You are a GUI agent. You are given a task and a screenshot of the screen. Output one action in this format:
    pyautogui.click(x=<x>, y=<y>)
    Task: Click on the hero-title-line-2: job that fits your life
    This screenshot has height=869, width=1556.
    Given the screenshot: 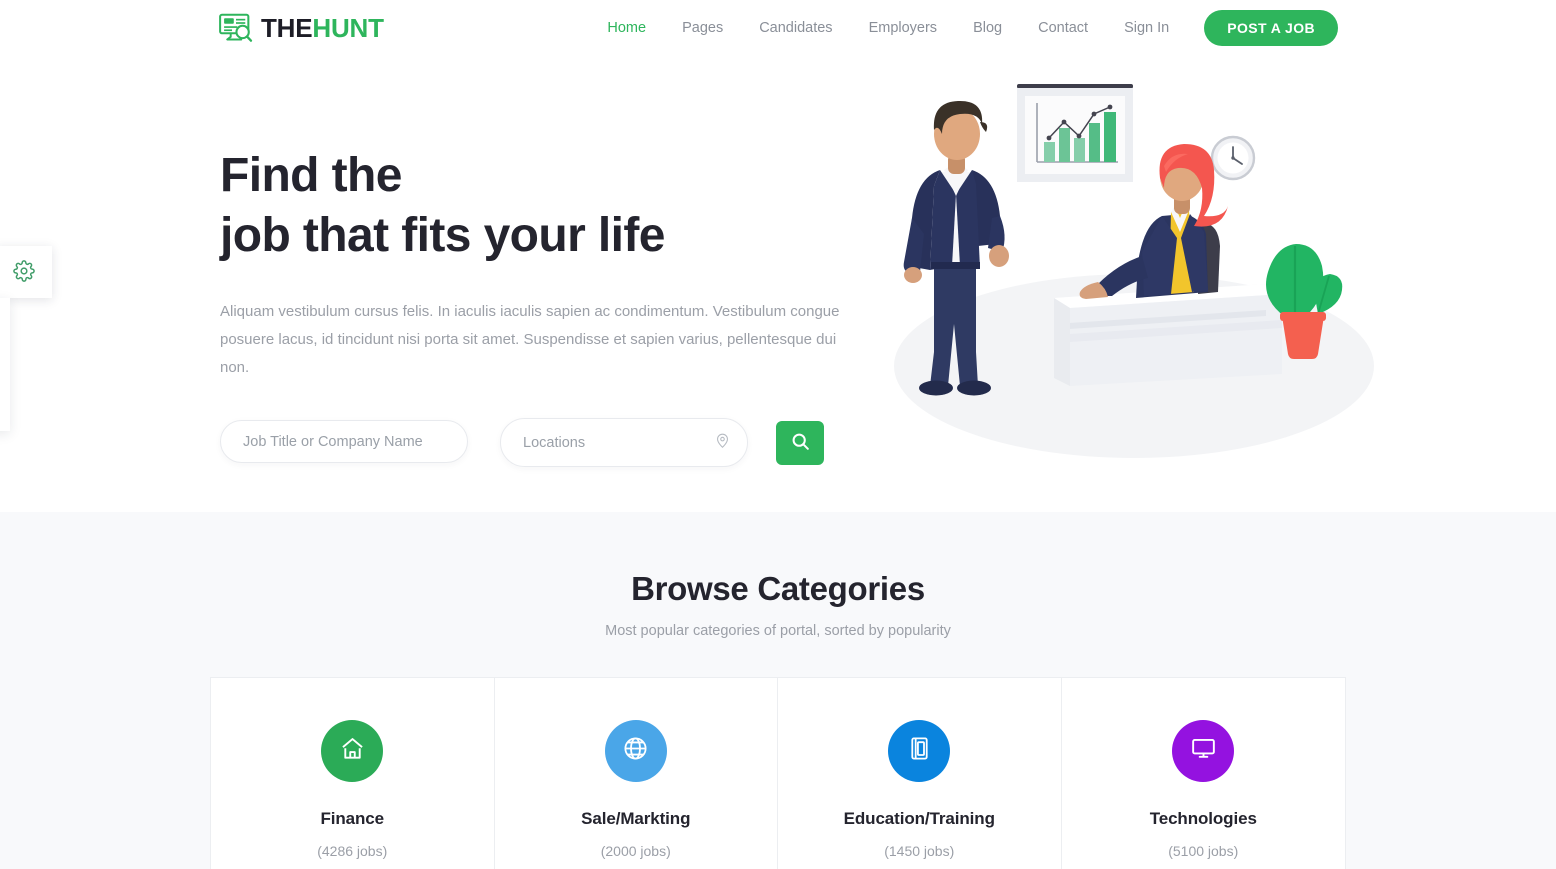 What is the action you would take?
    pyautogui.click(x=442, y=235)
    